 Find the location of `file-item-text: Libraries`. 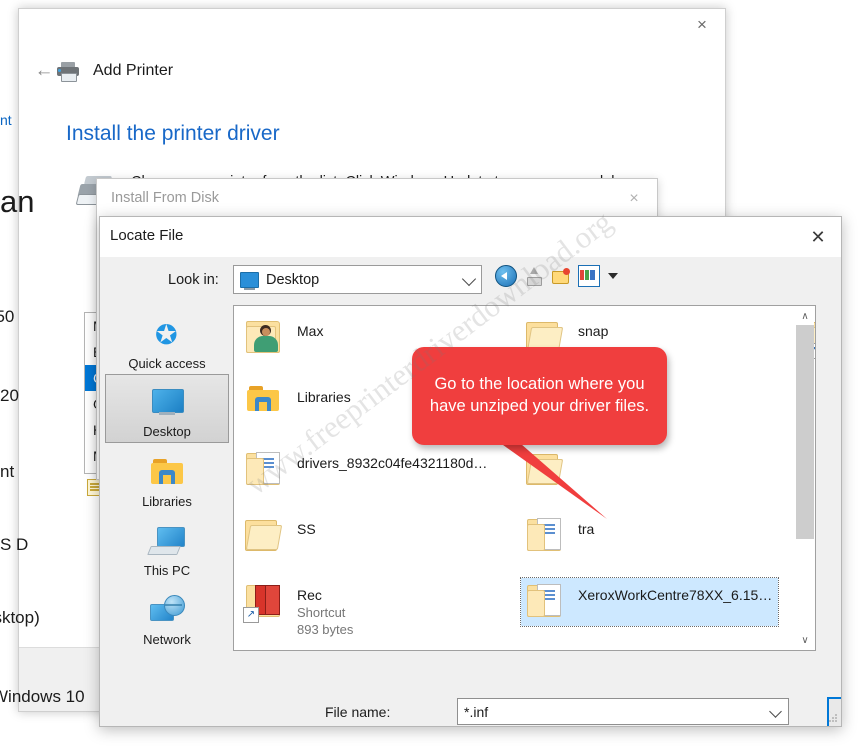

file-item-text: Libraries is located at coordinates (324, 394).